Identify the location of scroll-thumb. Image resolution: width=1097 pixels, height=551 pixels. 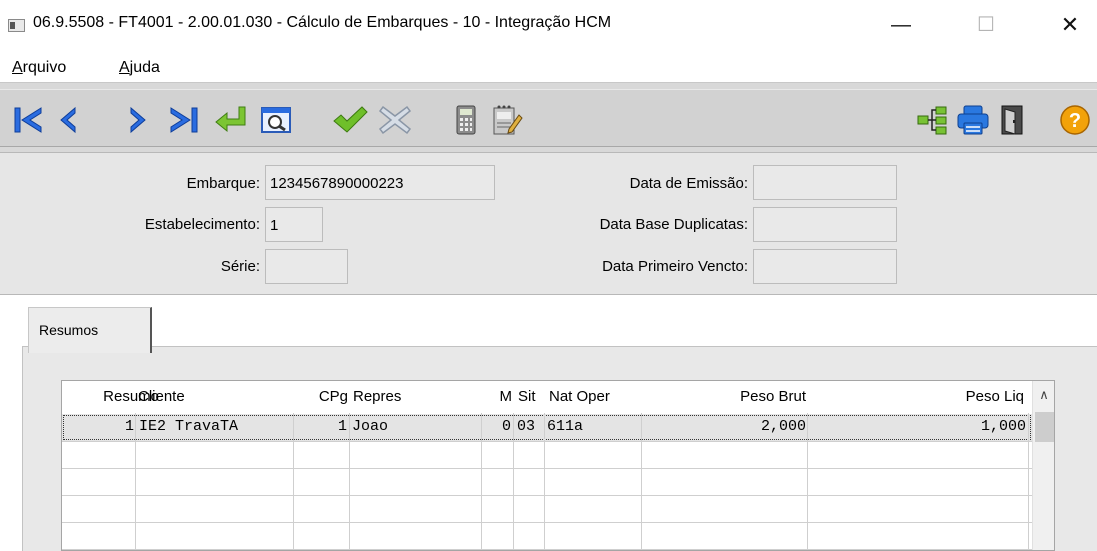
(1044, 427).